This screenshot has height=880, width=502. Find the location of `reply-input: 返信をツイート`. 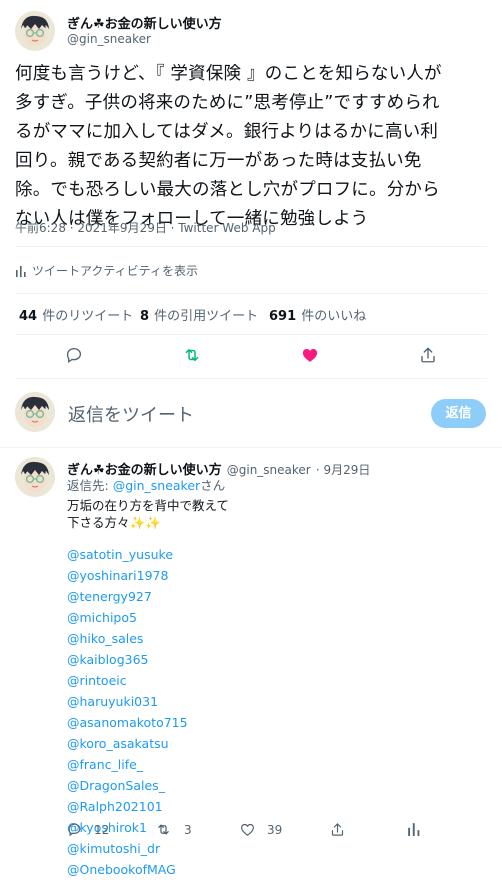

reply-input: 返信をツイート is located at coordinates (131, 414).